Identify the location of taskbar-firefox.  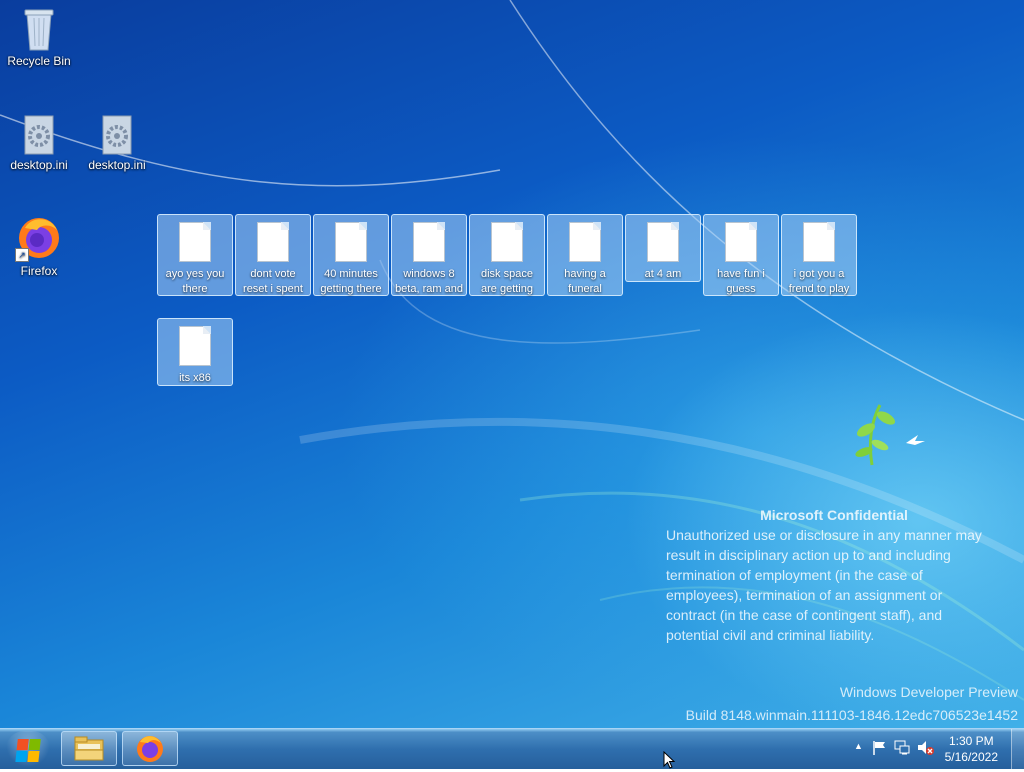
(150, 748).